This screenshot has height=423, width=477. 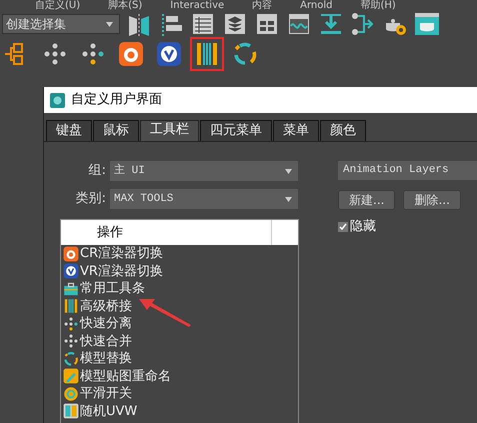 I want to click on checkmark-icon, so click(x=343, y=226).